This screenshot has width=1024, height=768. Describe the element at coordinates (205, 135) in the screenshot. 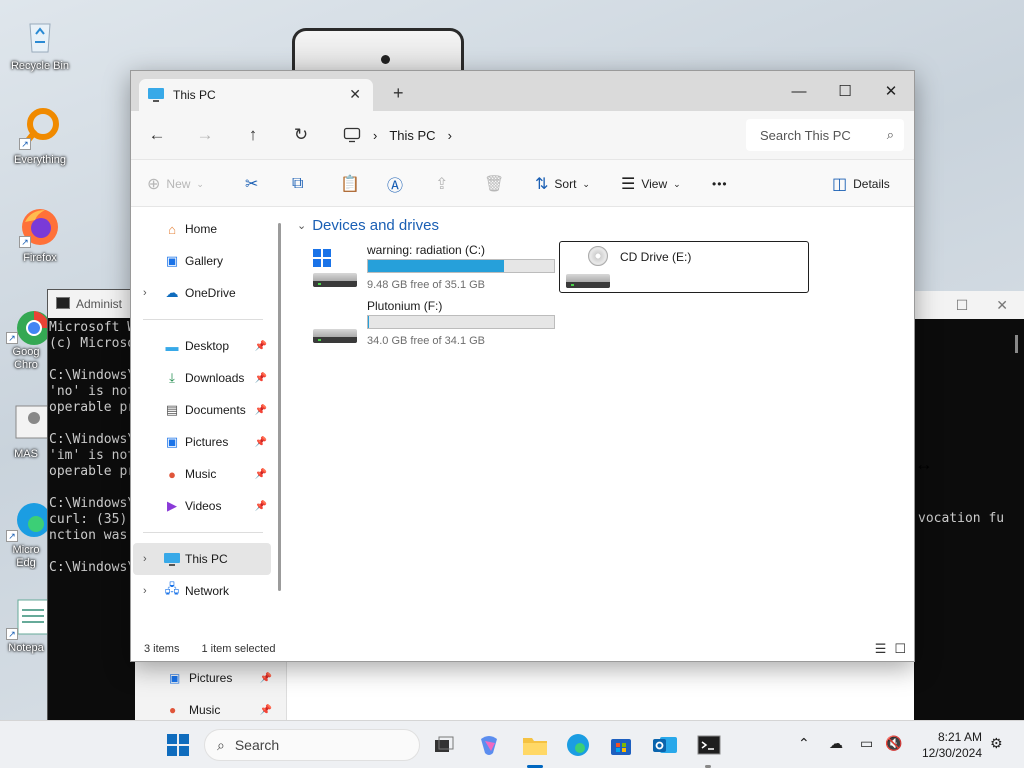

I see `forward-arrow-icon: →` at that location.